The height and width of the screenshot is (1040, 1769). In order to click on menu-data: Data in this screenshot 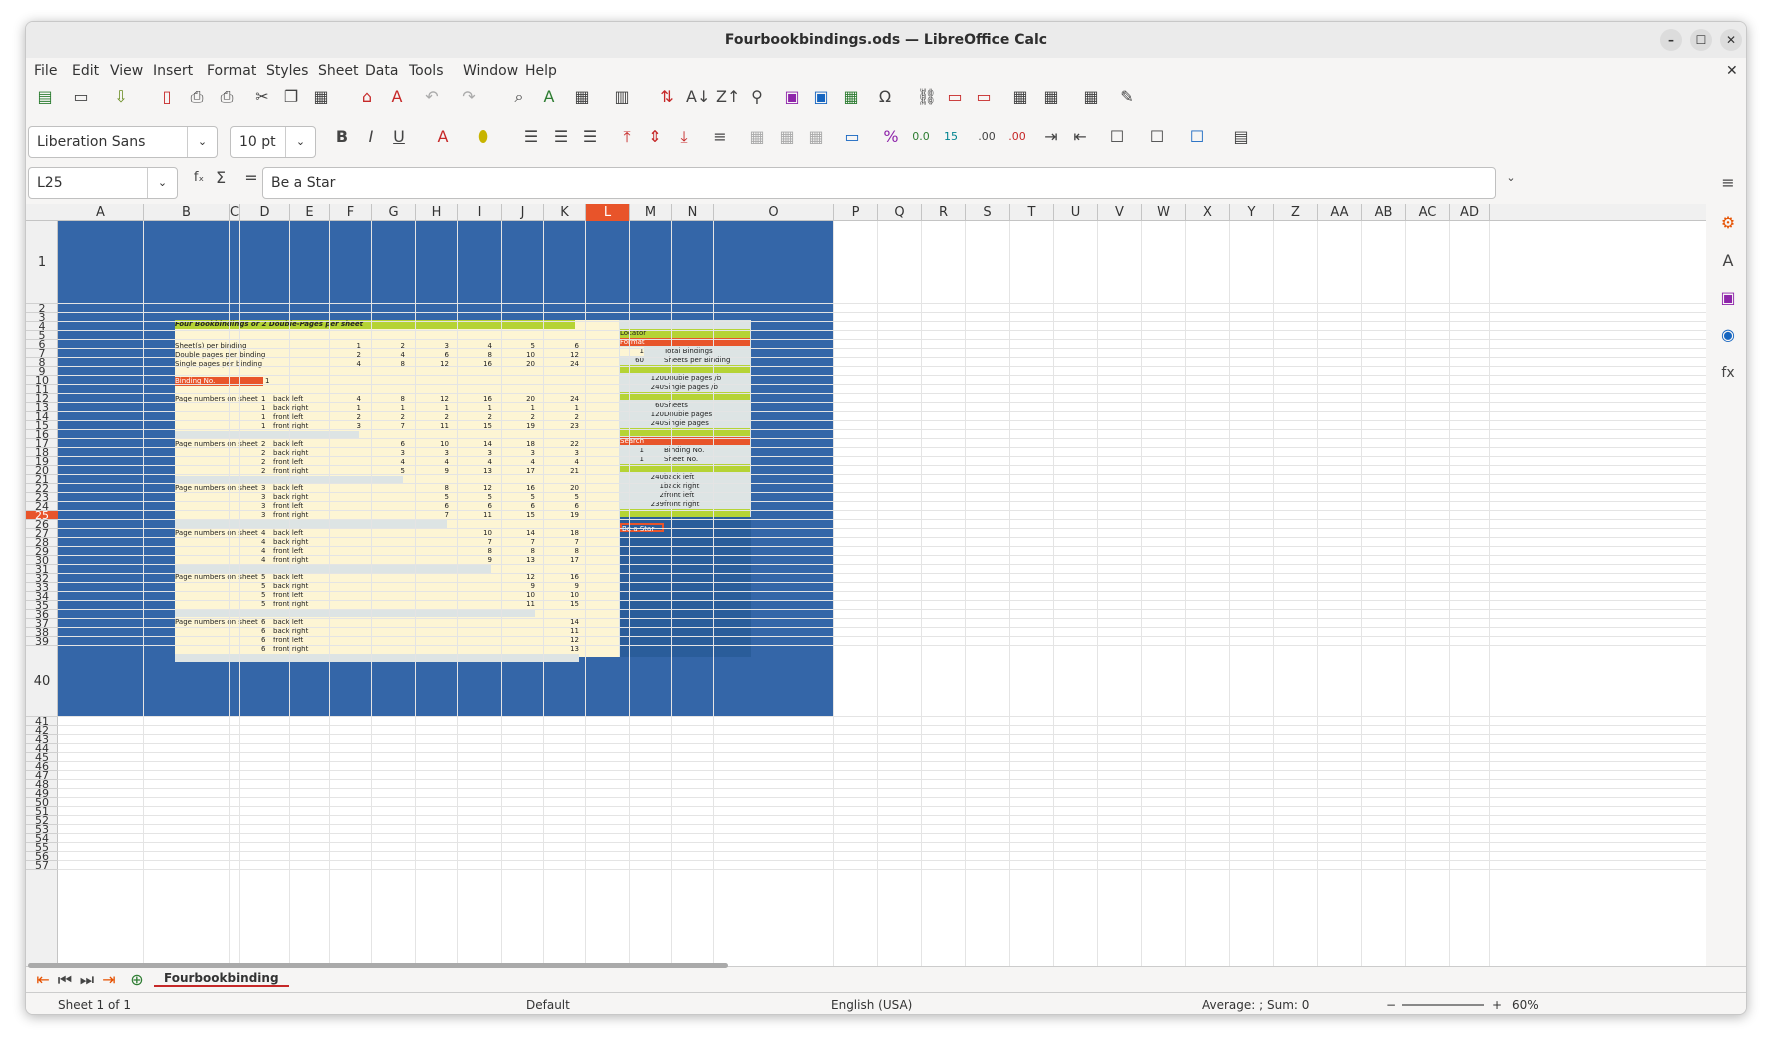, I will do `click(381, 71)`.